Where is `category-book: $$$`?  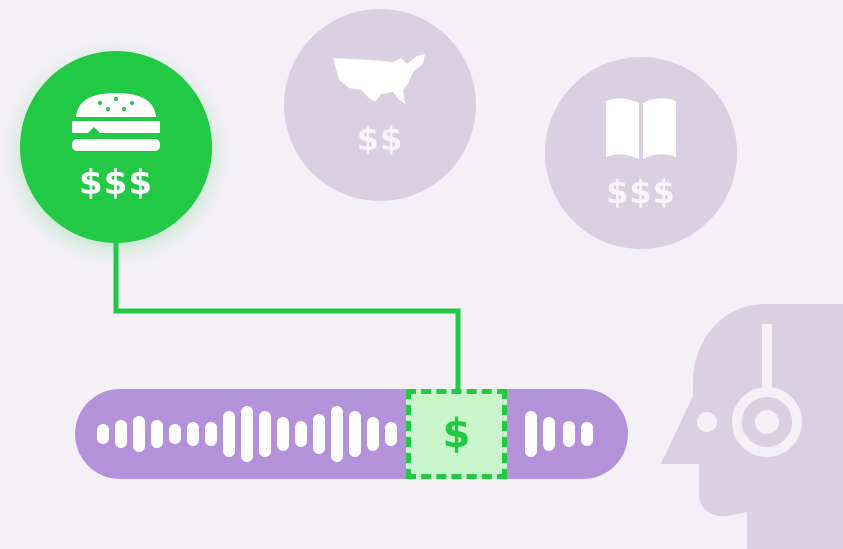
category-book: $$$ is located at coordinates (641, 153).